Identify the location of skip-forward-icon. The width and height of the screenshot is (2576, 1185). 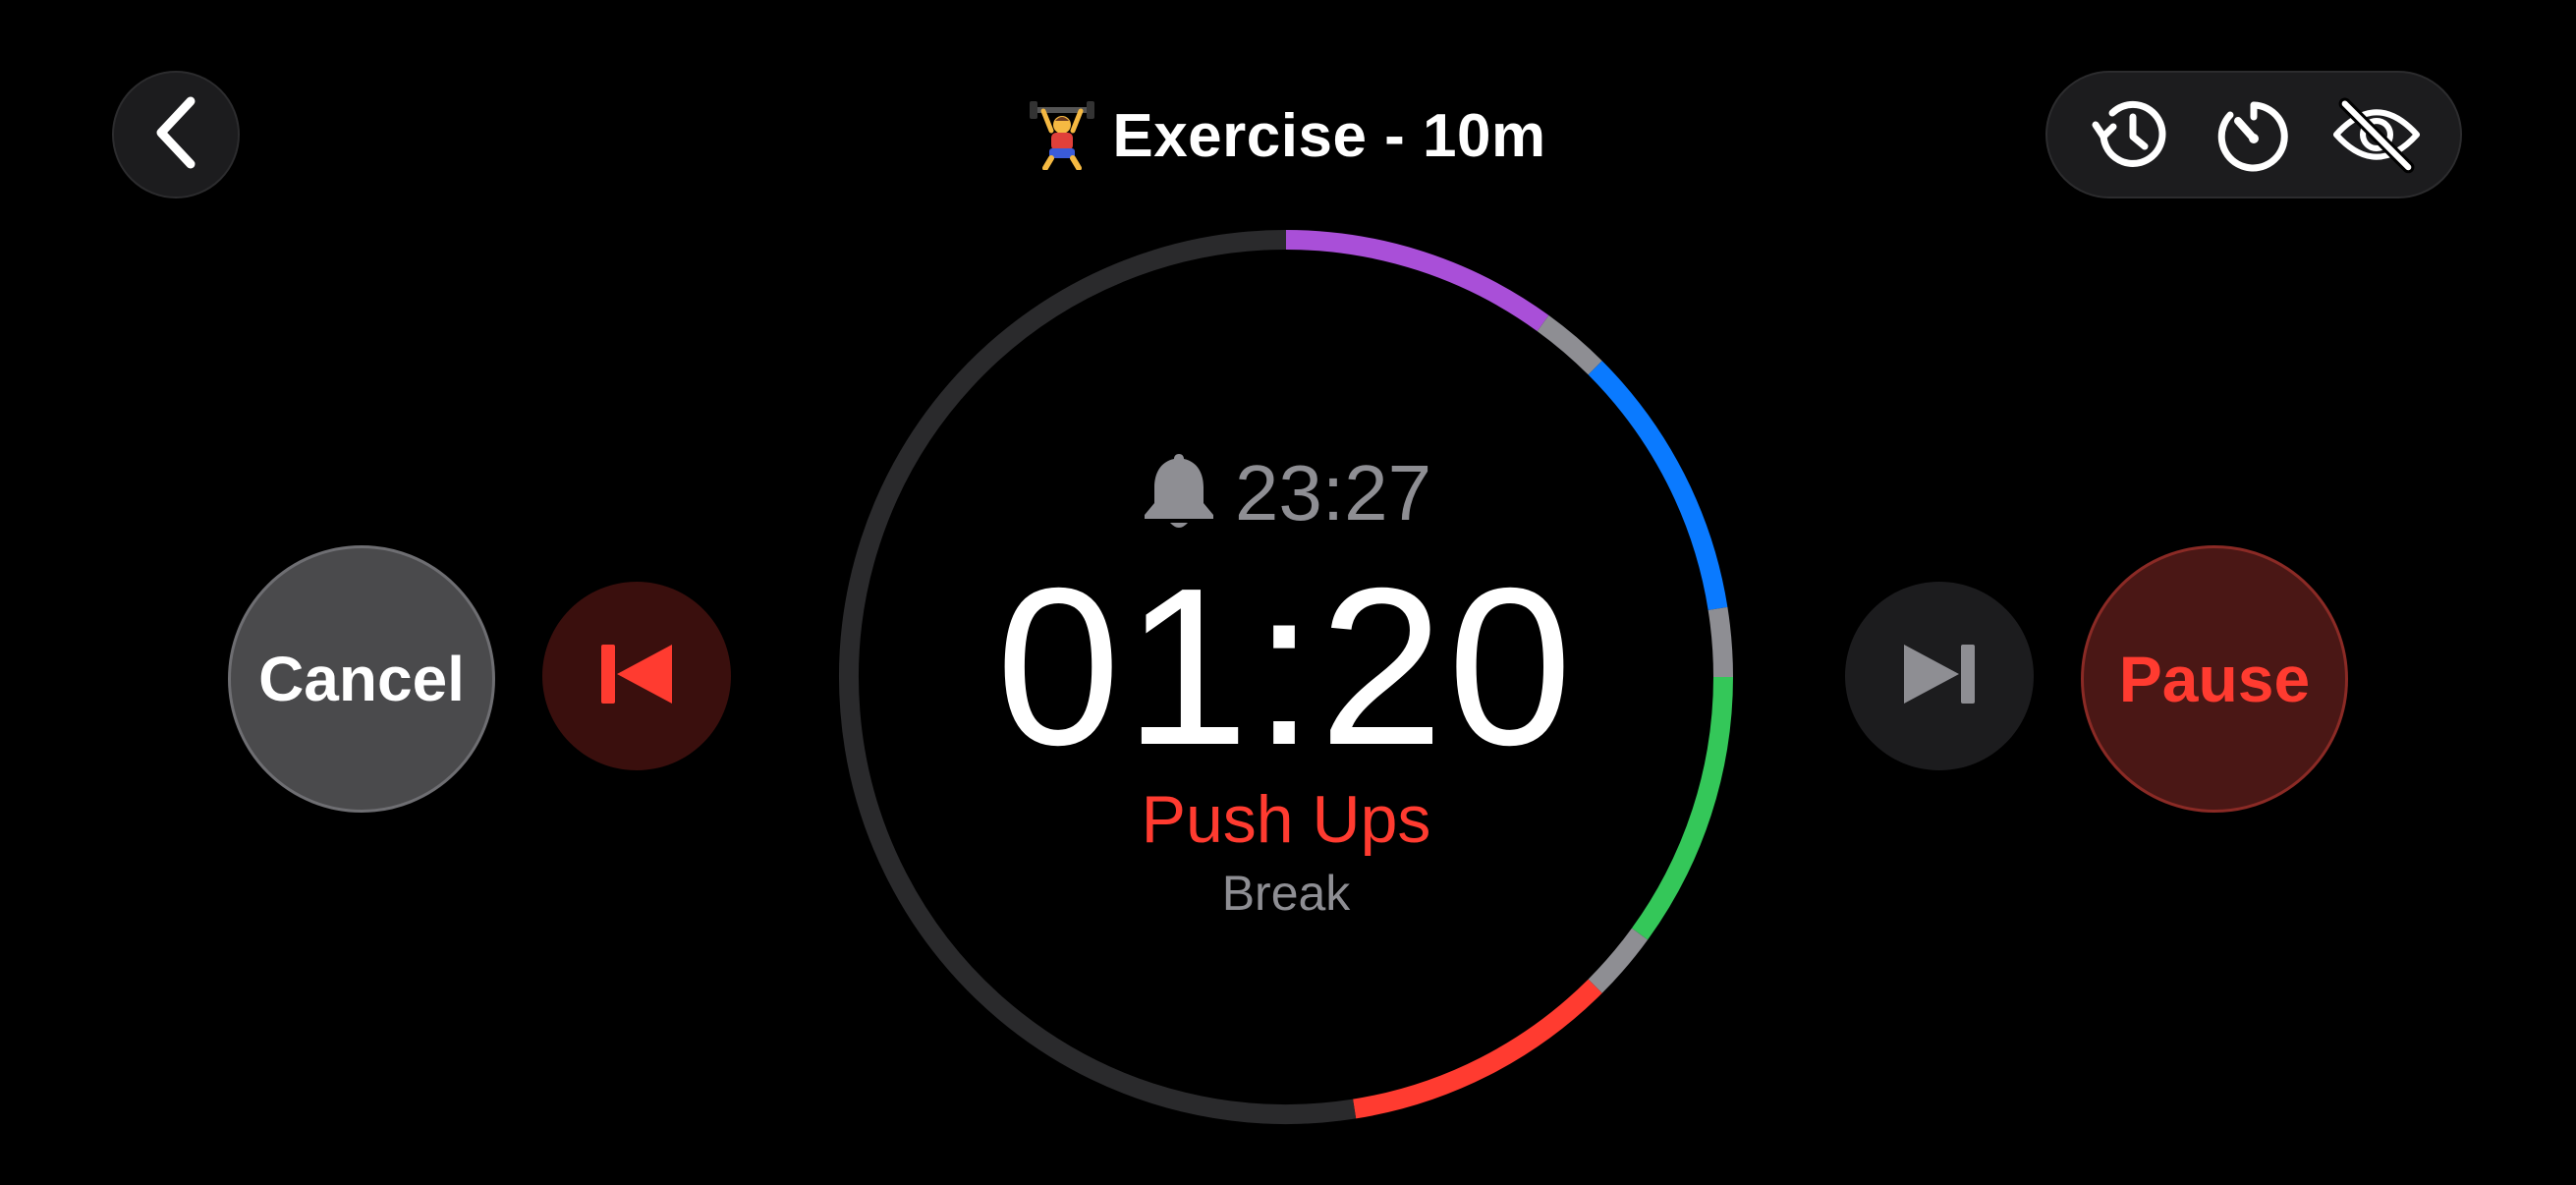
(1939, 677).